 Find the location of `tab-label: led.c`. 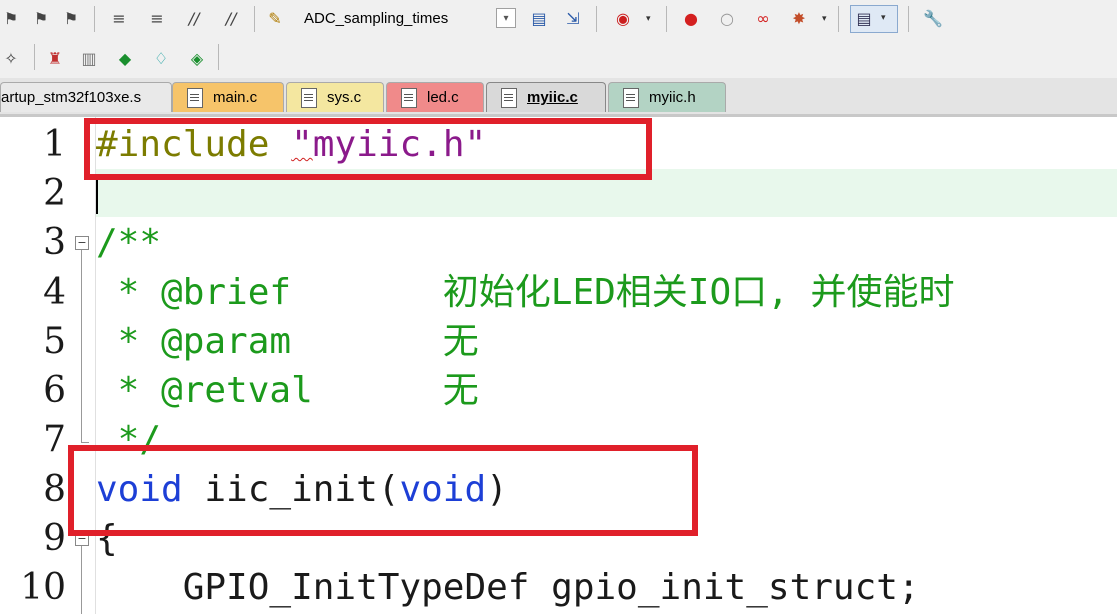

tab-label: led.c is located at coordinates (443, 97).